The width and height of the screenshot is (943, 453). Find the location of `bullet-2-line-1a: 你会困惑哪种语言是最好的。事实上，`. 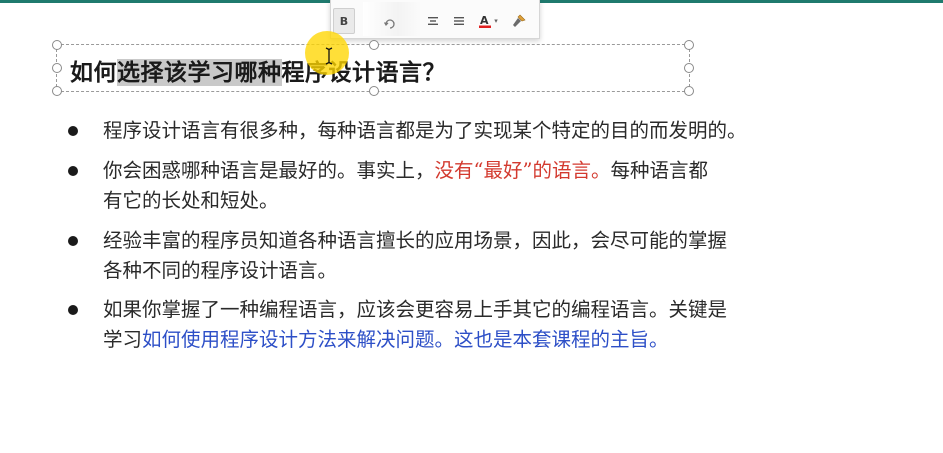

bullet-2-line-1a: 你会困惑哪种语言是最好的。事实上， is located at coordinates (269, 170).